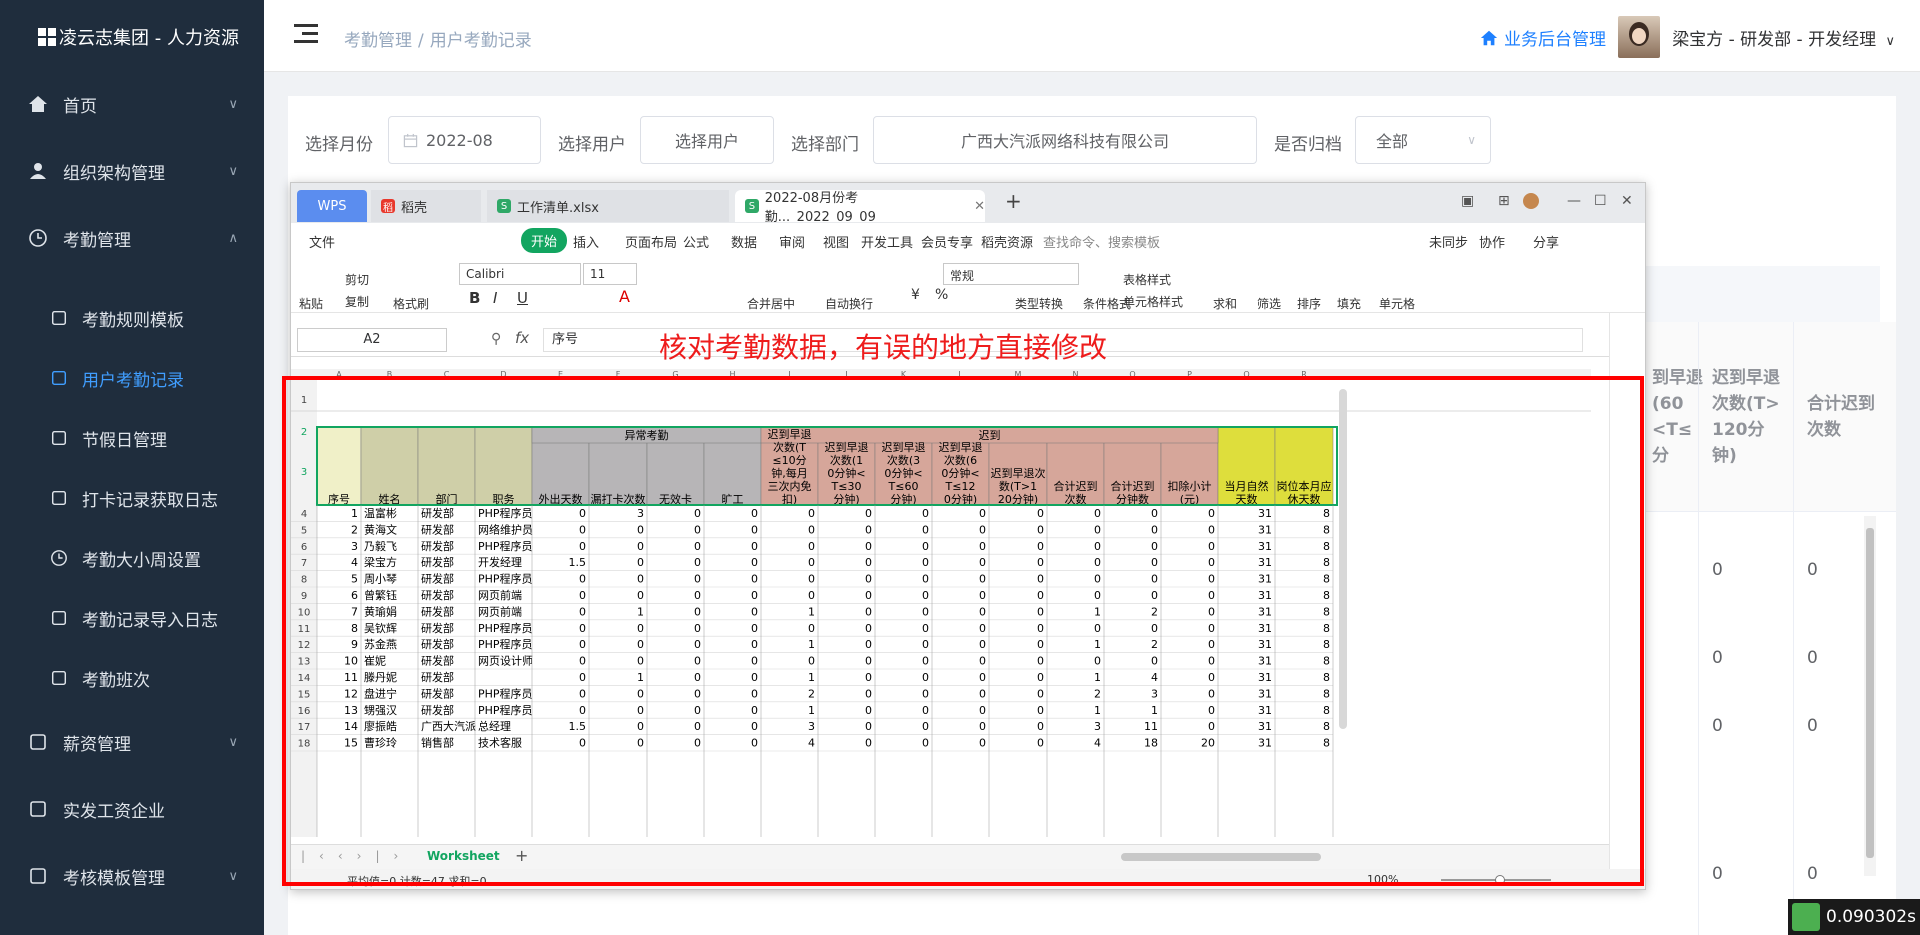 The width and height of the screenshot is (1920, 935). Describe the element at coordinates (1225, 303) in the screenshot. I see `ribbon-button-10: 求和` at that location.